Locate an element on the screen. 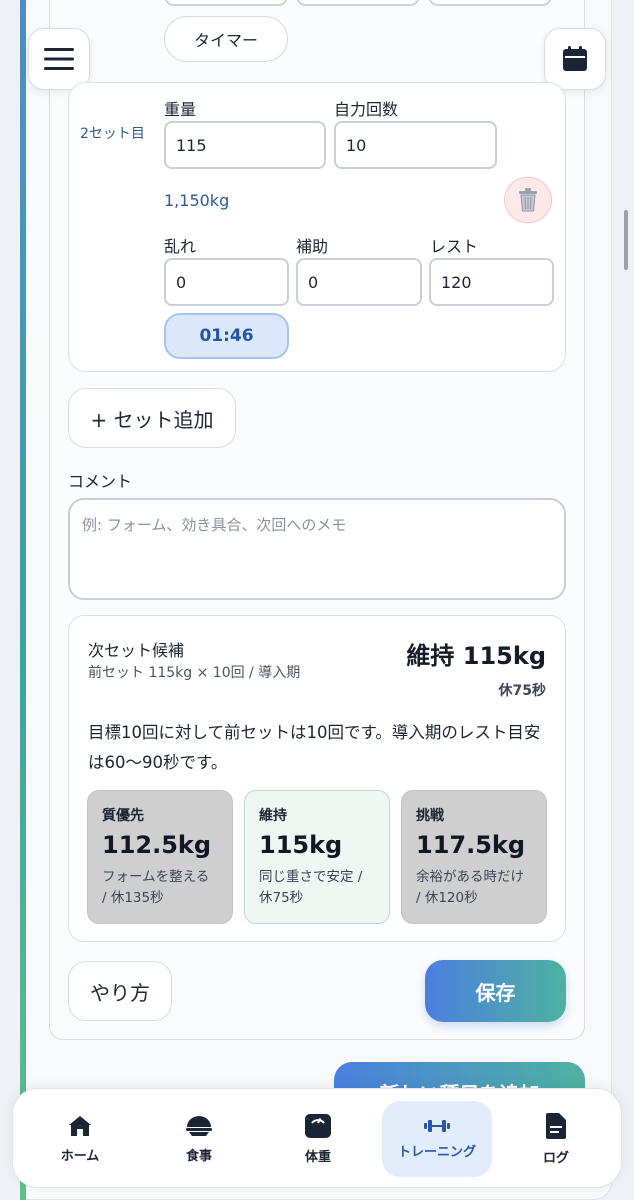 This screenshot has width=634, height=1200. weight-input is located at coordinates (245, 145).